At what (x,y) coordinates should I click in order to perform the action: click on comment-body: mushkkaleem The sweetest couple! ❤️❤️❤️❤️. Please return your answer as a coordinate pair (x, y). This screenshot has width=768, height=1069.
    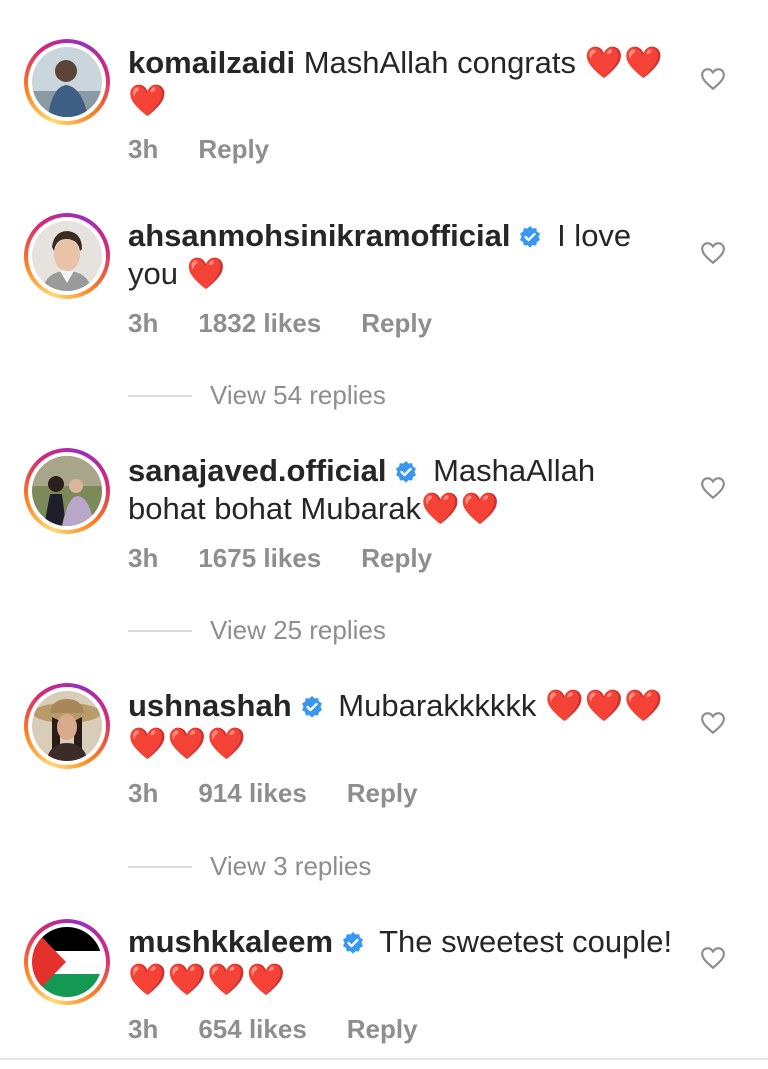
    Looking at the image, I should click on (403, 961).